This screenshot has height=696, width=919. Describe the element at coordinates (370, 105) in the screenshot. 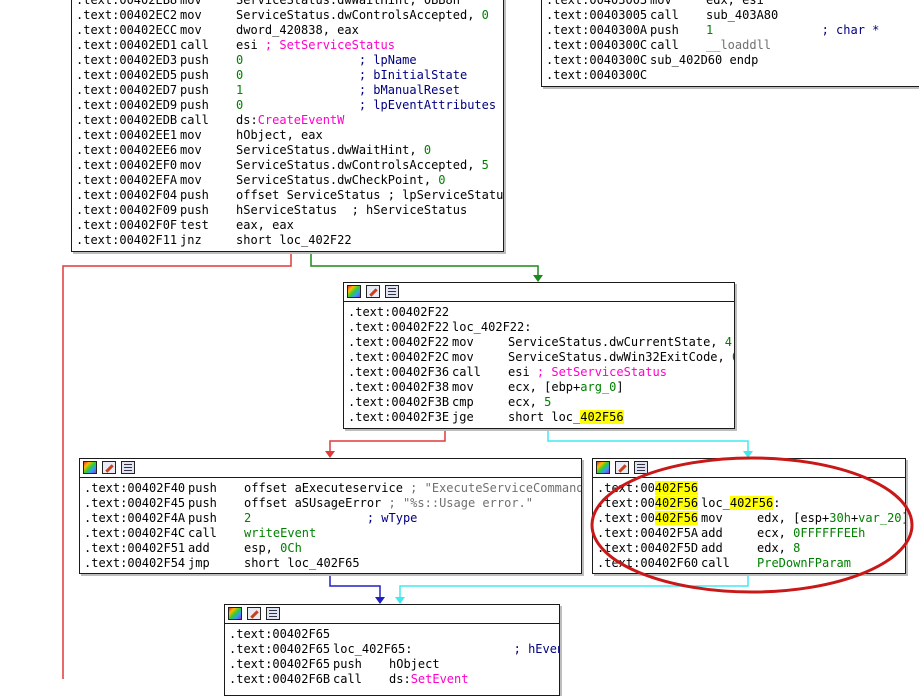

I see `operand-segment: ; lpEventAttributes` at that location.